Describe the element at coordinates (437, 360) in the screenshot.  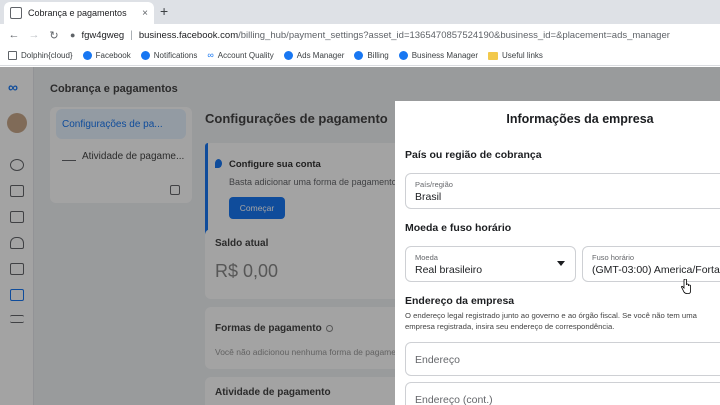
I see `address-placeholder: Endereço` at that location.